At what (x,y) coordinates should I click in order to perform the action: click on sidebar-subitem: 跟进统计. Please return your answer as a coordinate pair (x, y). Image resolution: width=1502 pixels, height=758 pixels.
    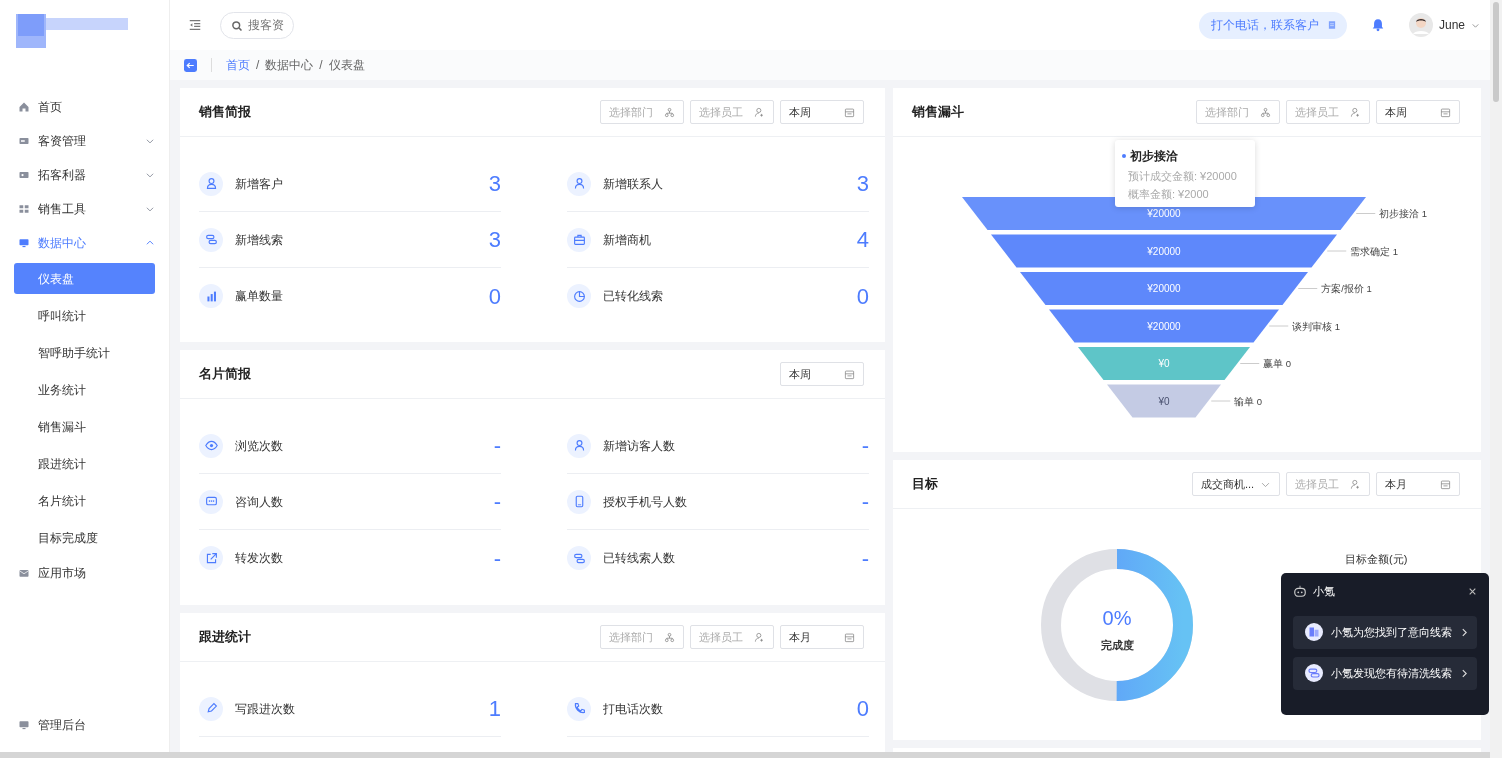
    Looking at the image, I should click on (84, 463).